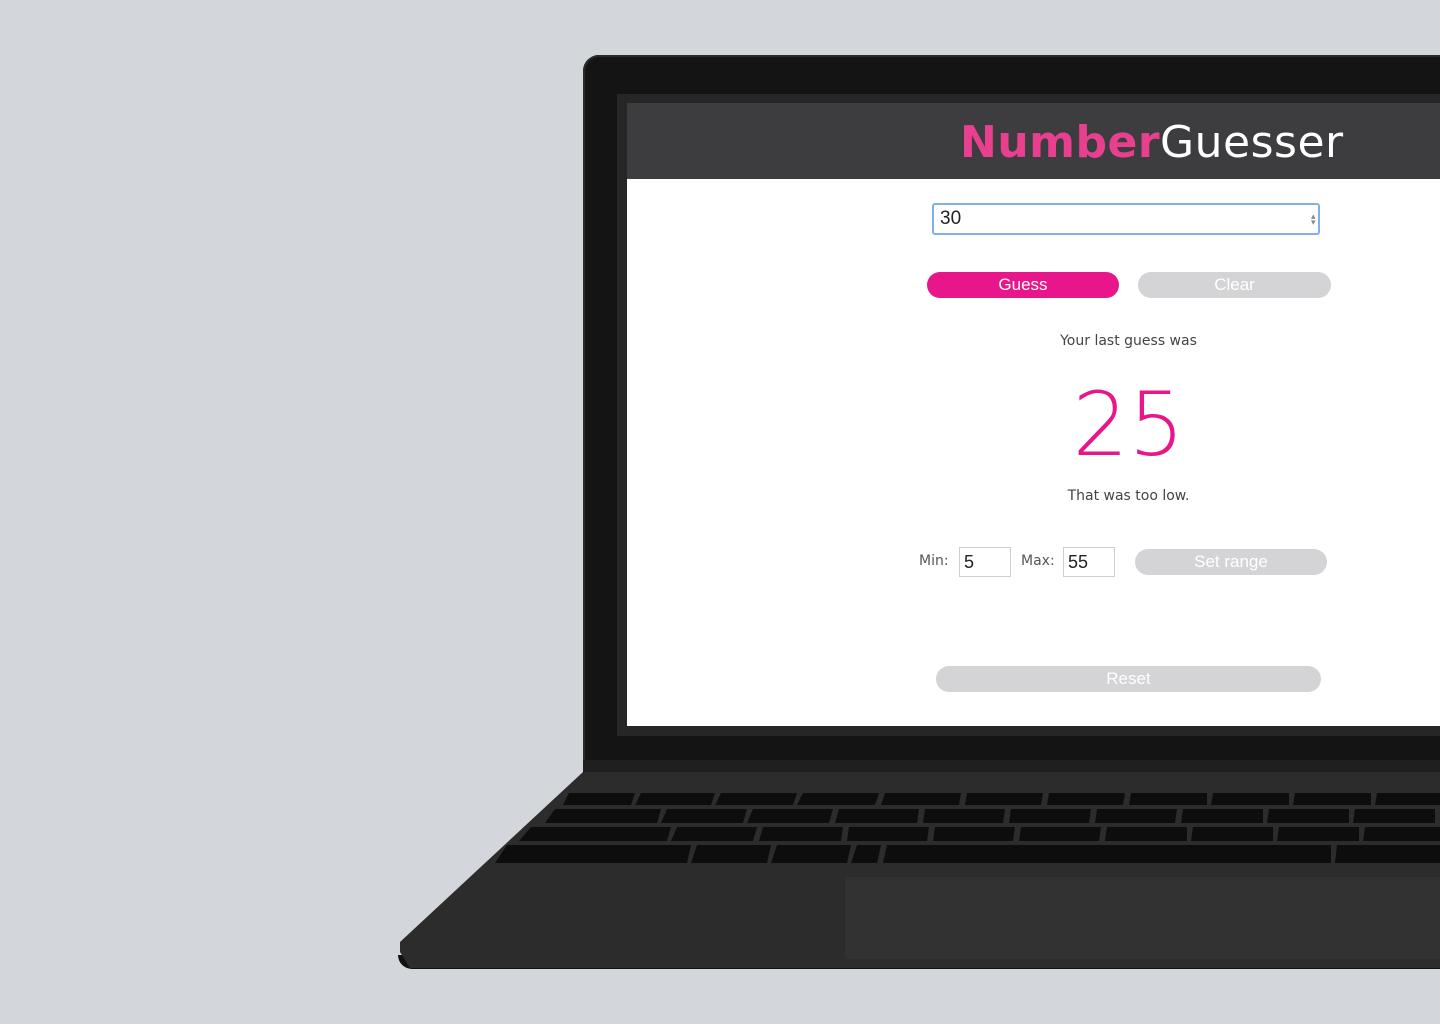 The image size is (1440, 1024). Describe the element at coordinates (1060, 142) in the screenshot. I see `logo-number: Number` at that location.